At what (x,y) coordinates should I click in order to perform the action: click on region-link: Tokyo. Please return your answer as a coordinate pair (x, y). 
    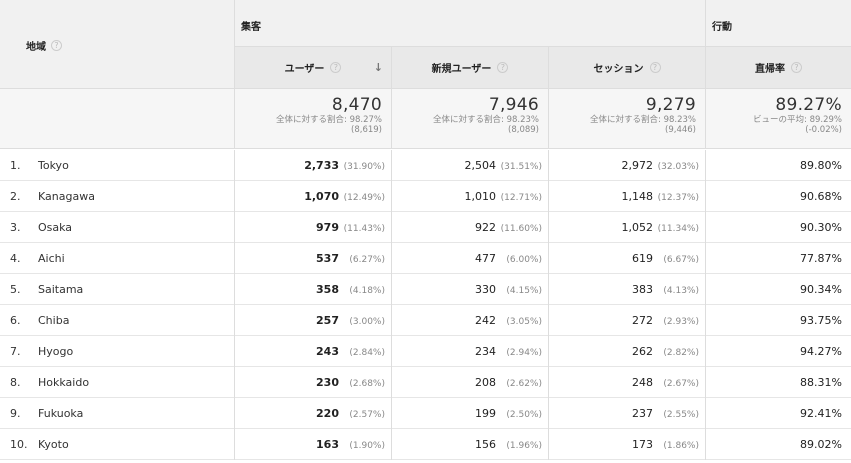
    Looking at the image, I should click on (53, 165).